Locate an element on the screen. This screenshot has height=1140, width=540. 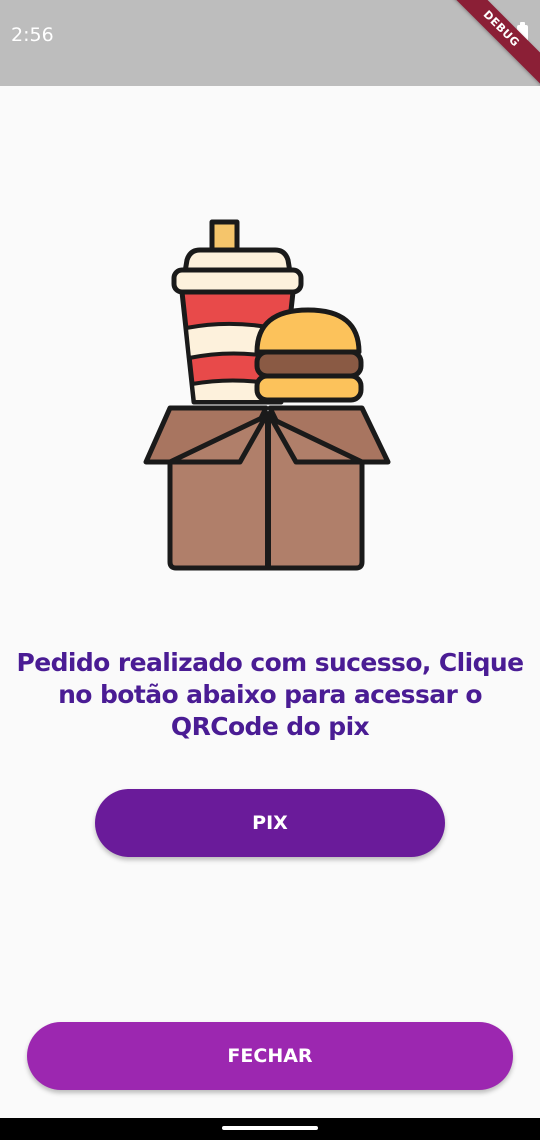
fechar-button: FECHAR is located at coordinates (270, 1056).